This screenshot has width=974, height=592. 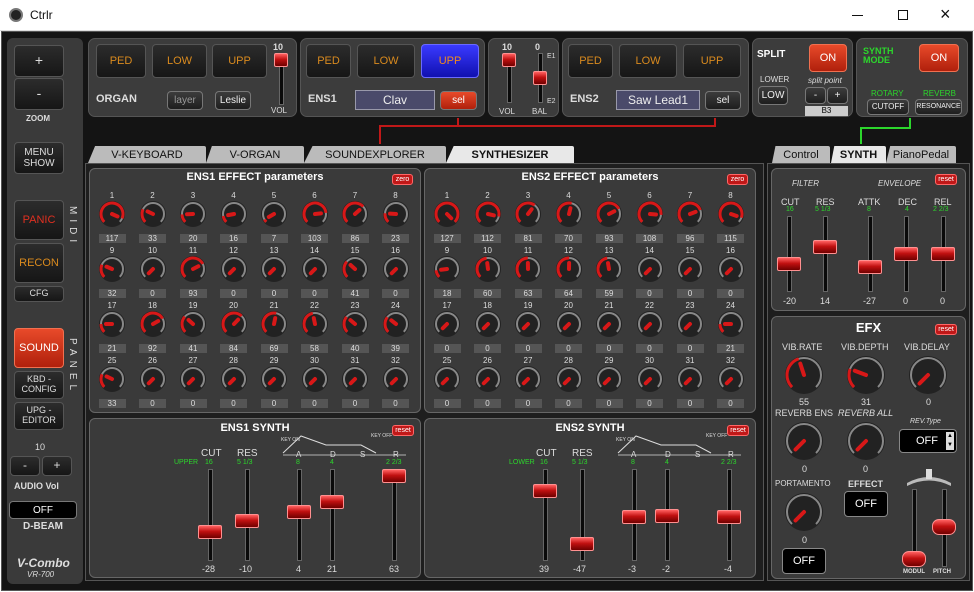 I want to click on tab-v-keyboard: V-KEYBOARD, so click(x=147, y=154).